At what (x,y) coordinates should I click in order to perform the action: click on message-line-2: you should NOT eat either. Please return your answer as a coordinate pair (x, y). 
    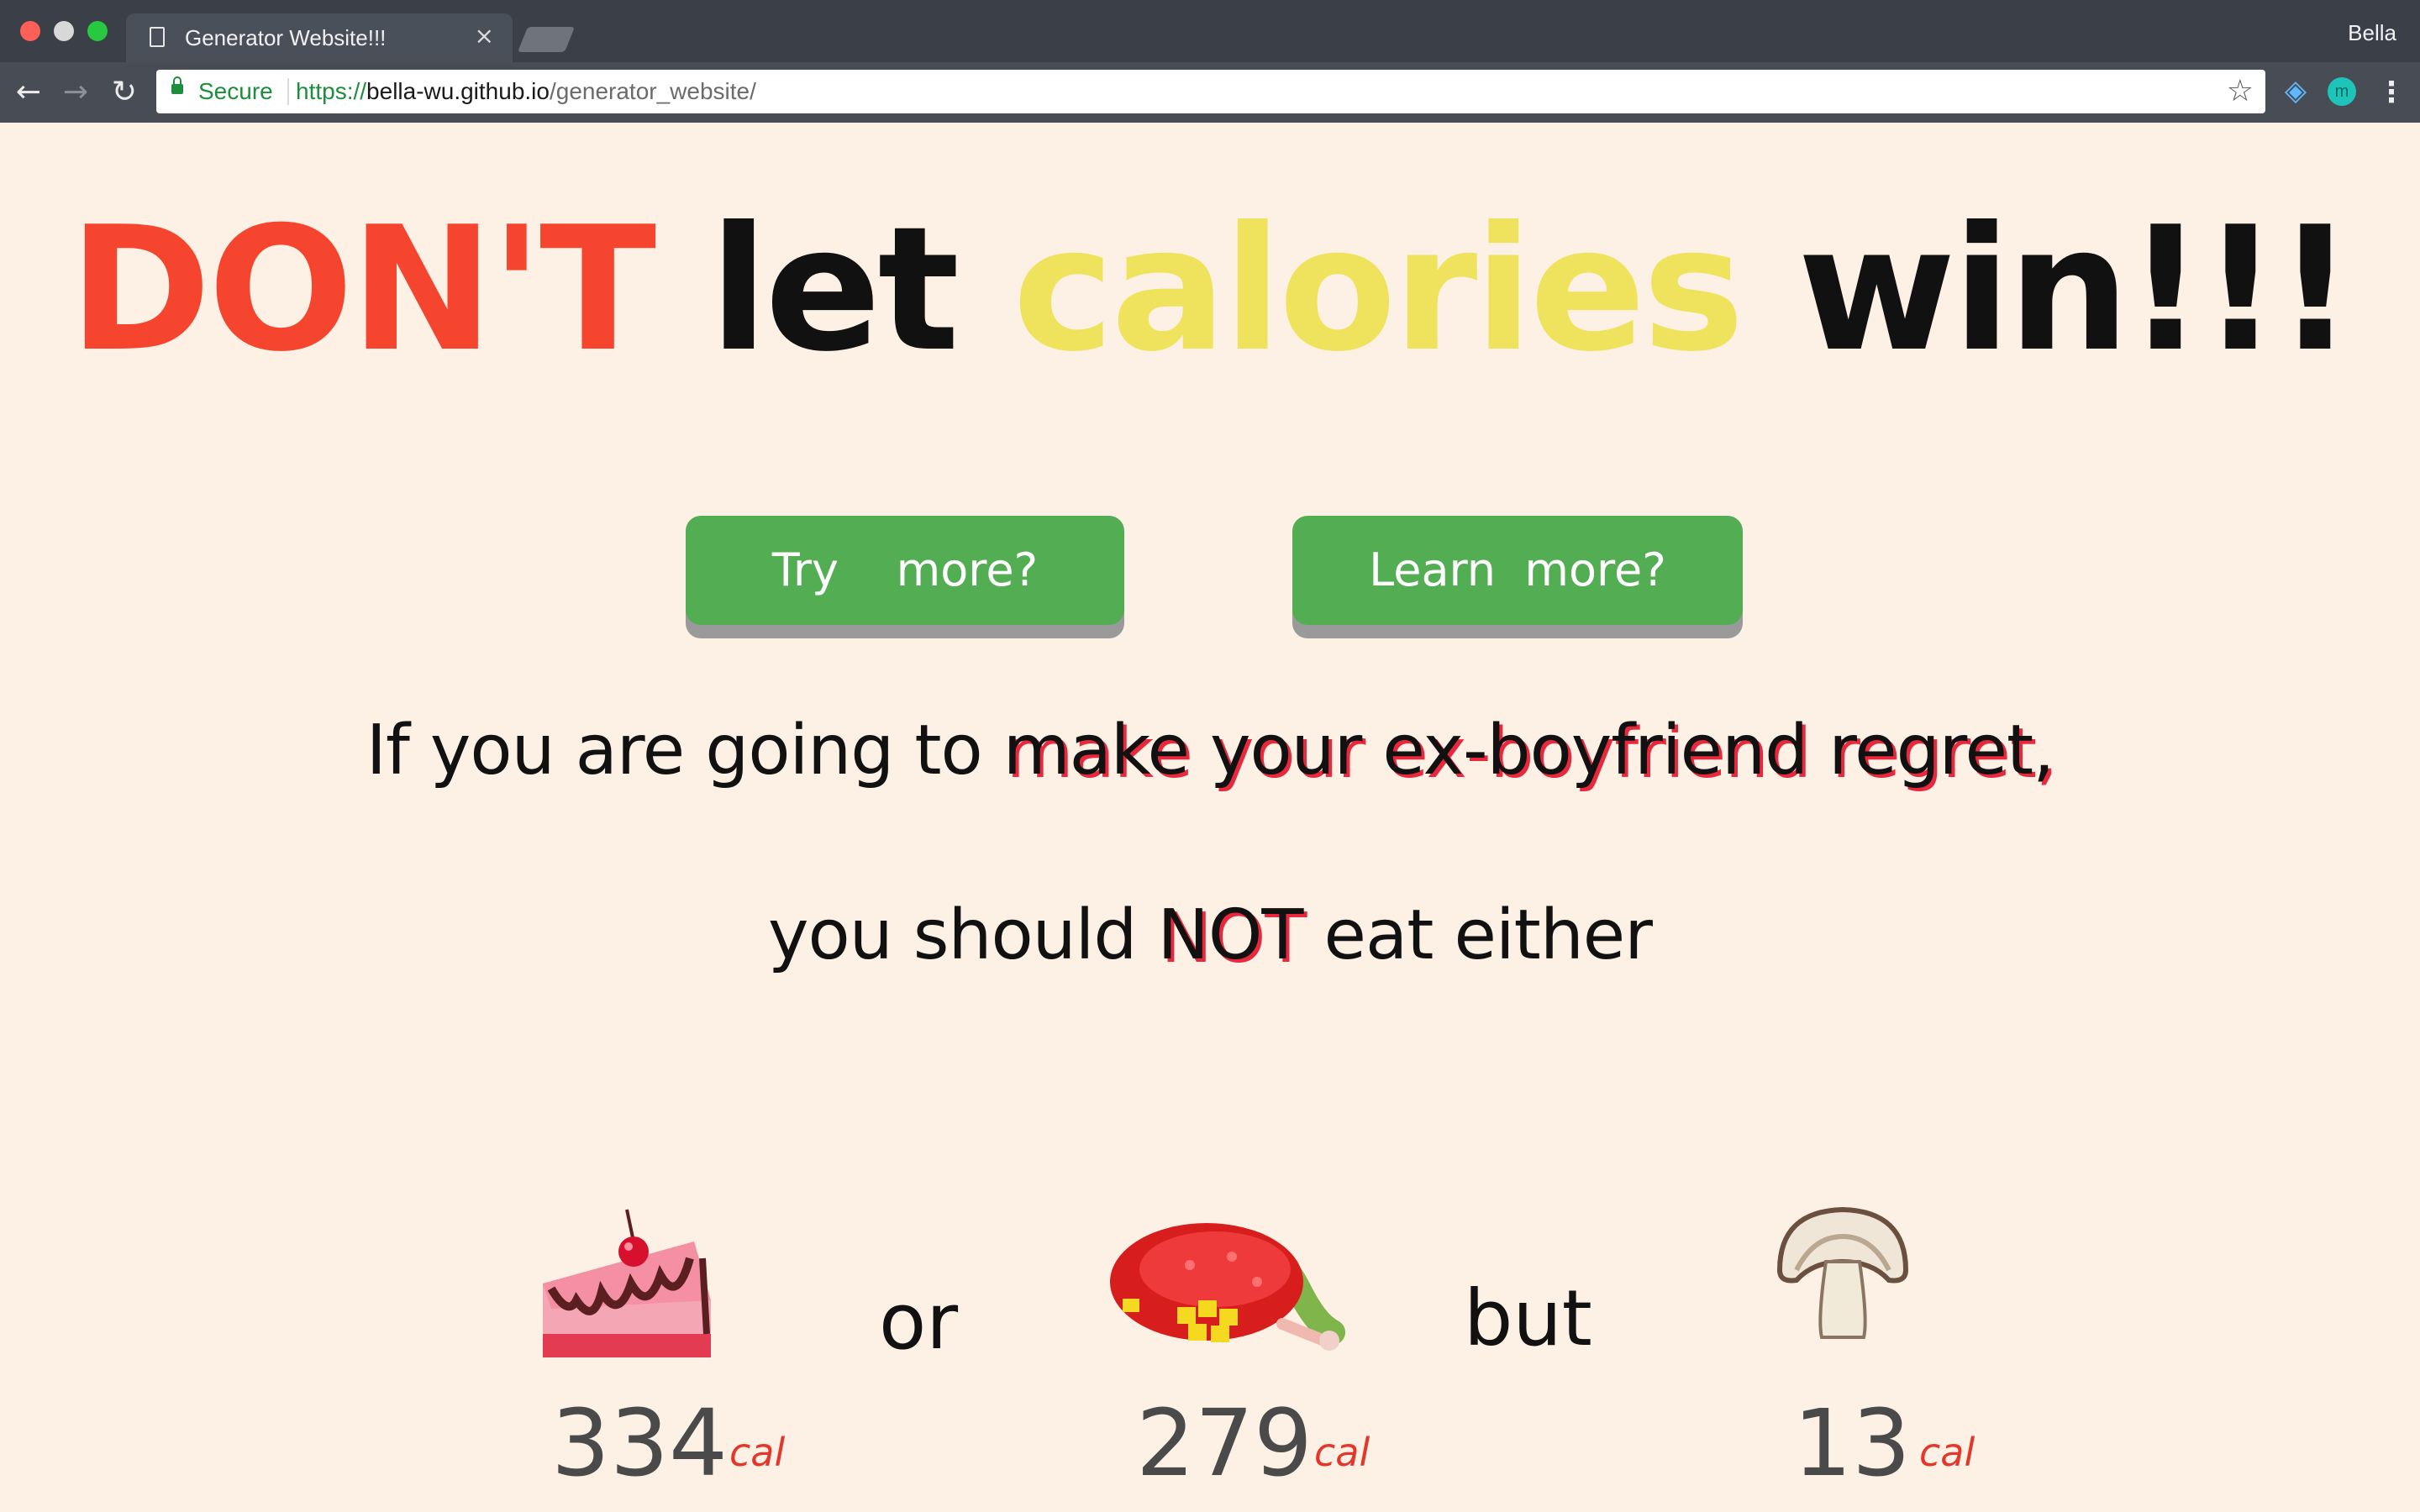
    Looking at the image, I should click on (1210, 935).